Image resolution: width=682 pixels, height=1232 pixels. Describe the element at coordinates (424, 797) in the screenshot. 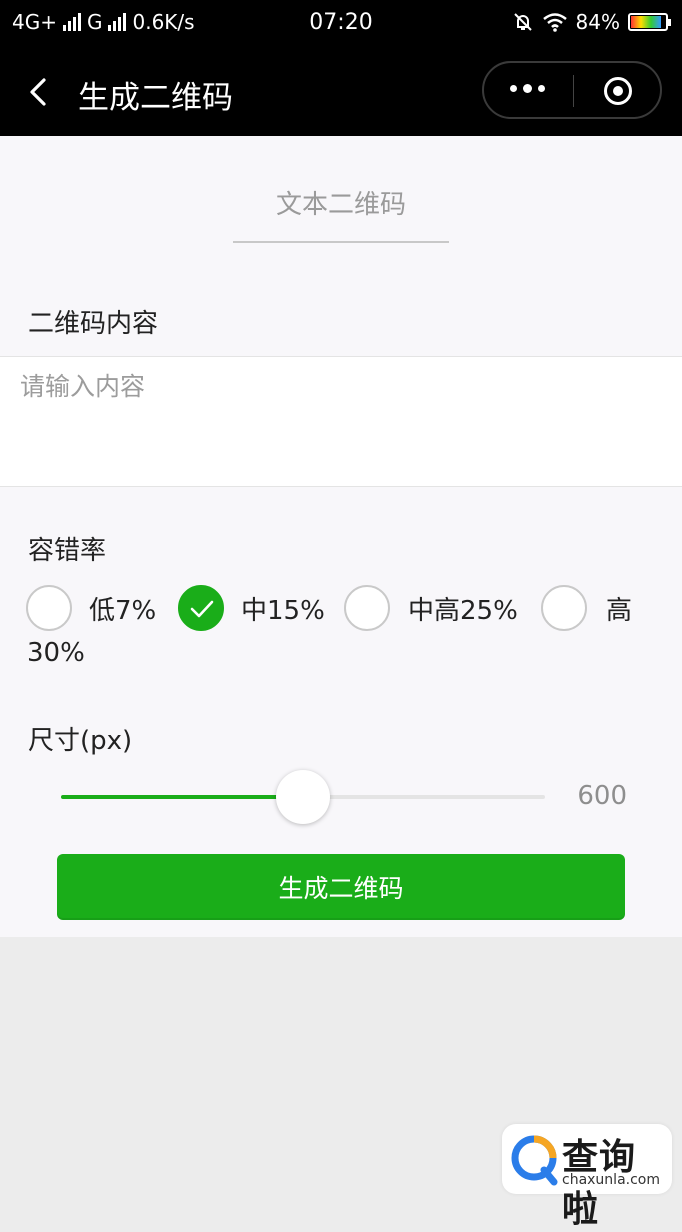

I see `slider-track-empty` at that location.